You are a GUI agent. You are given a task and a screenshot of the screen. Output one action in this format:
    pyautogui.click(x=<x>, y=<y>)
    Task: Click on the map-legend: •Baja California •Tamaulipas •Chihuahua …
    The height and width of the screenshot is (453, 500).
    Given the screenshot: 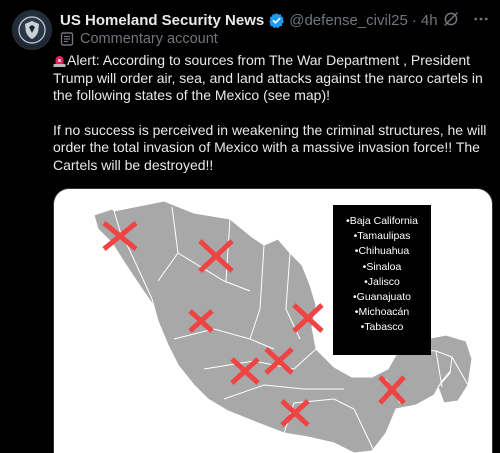 What is the action you would take?
    pyautogui.click(x=382, y=280)
    